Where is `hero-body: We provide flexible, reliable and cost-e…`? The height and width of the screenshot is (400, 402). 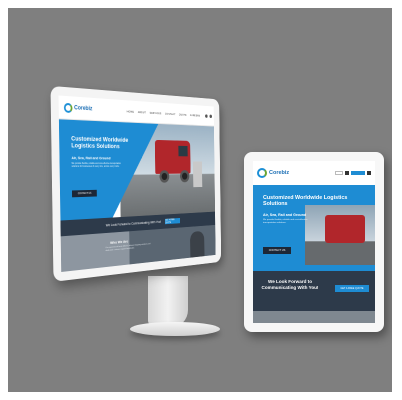 hero-body: We provide flexible, reliable and cost-e… is located at coordinates (100, 166).